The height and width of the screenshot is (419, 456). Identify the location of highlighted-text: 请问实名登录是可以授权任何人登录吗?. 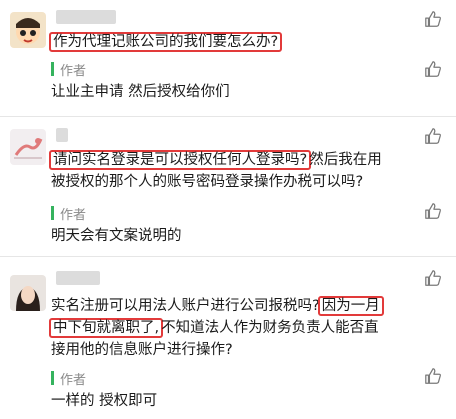
(180, 160).